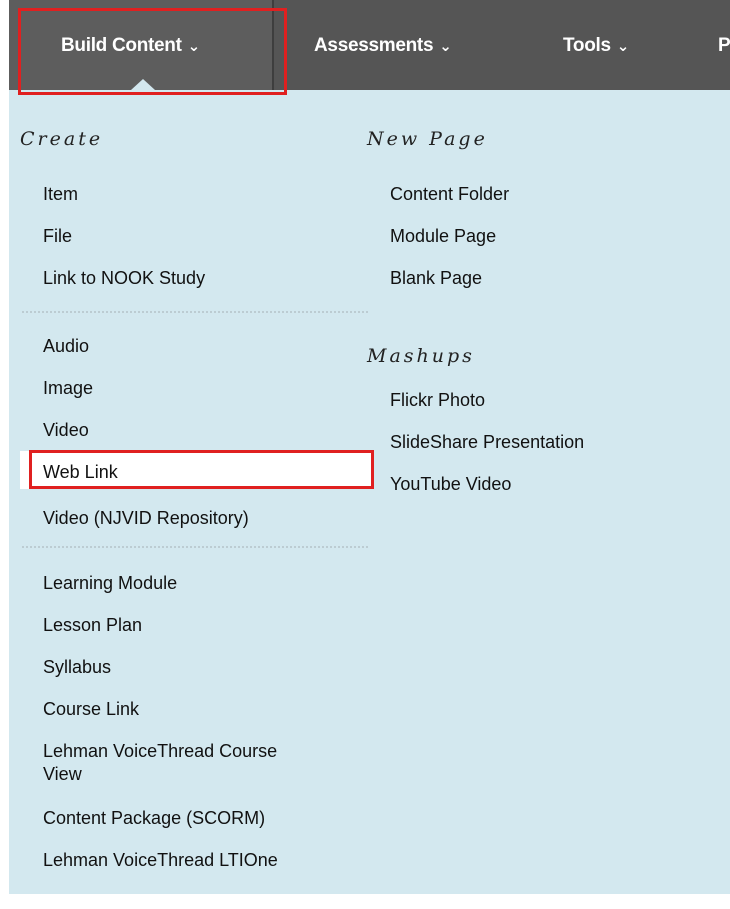 The width and height of the screenshot is (730, 909). What do you see at coordinates (91, 709) in the screenshot?
I see `menu-item-course-link: Course Link` at bounding box center [91, 709].